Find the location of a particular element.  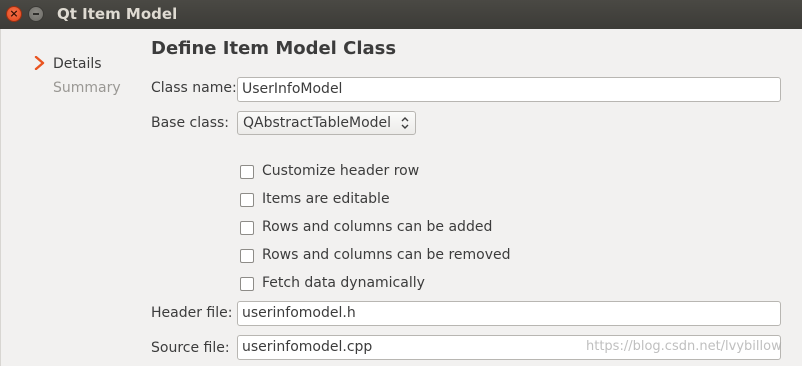

sidebar-item-summary: Summary is located at coordinates (87, 88).